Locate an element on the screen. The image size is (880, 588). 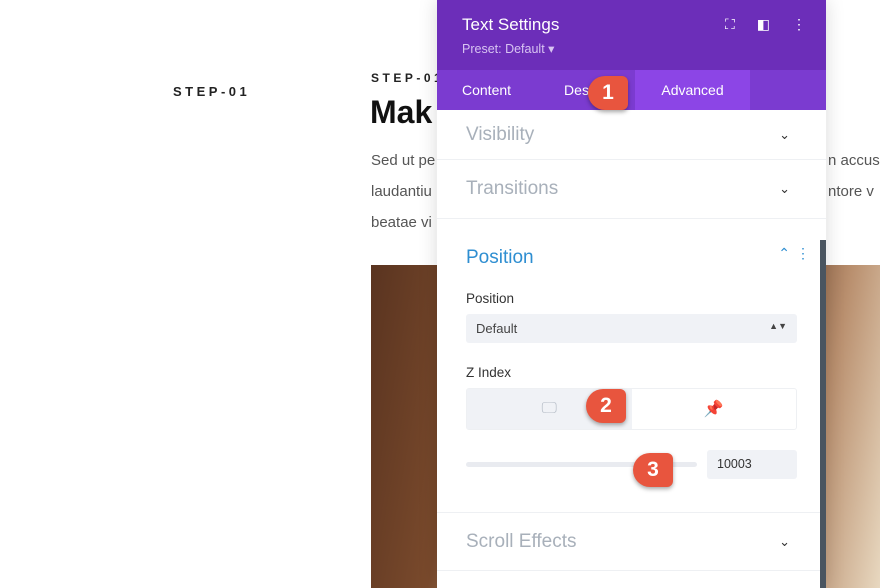
z-index-label: Z Index is located at coordinates (489, 372).